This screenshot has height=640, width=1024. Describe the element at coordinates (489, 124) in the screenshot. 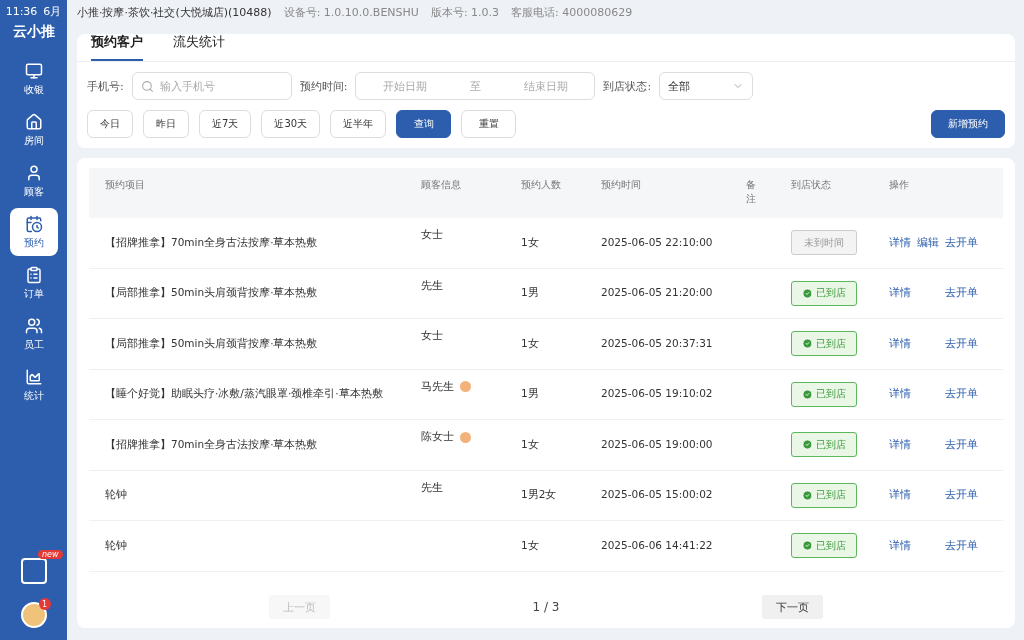

I see `reset-button: 重置` at that location.